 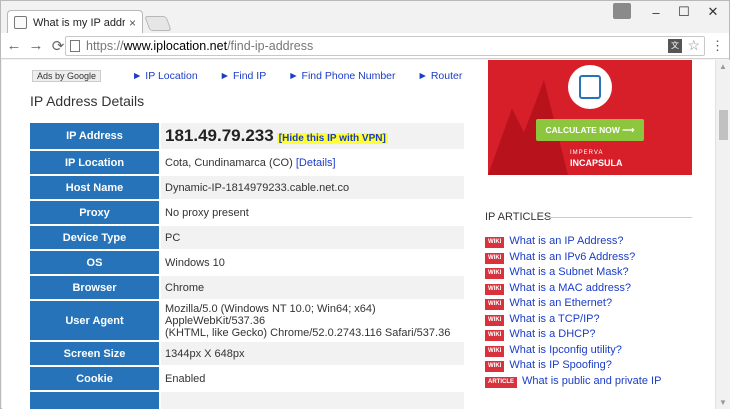 I want to click on close-window-button: ✕, so click(x=713, y=12).